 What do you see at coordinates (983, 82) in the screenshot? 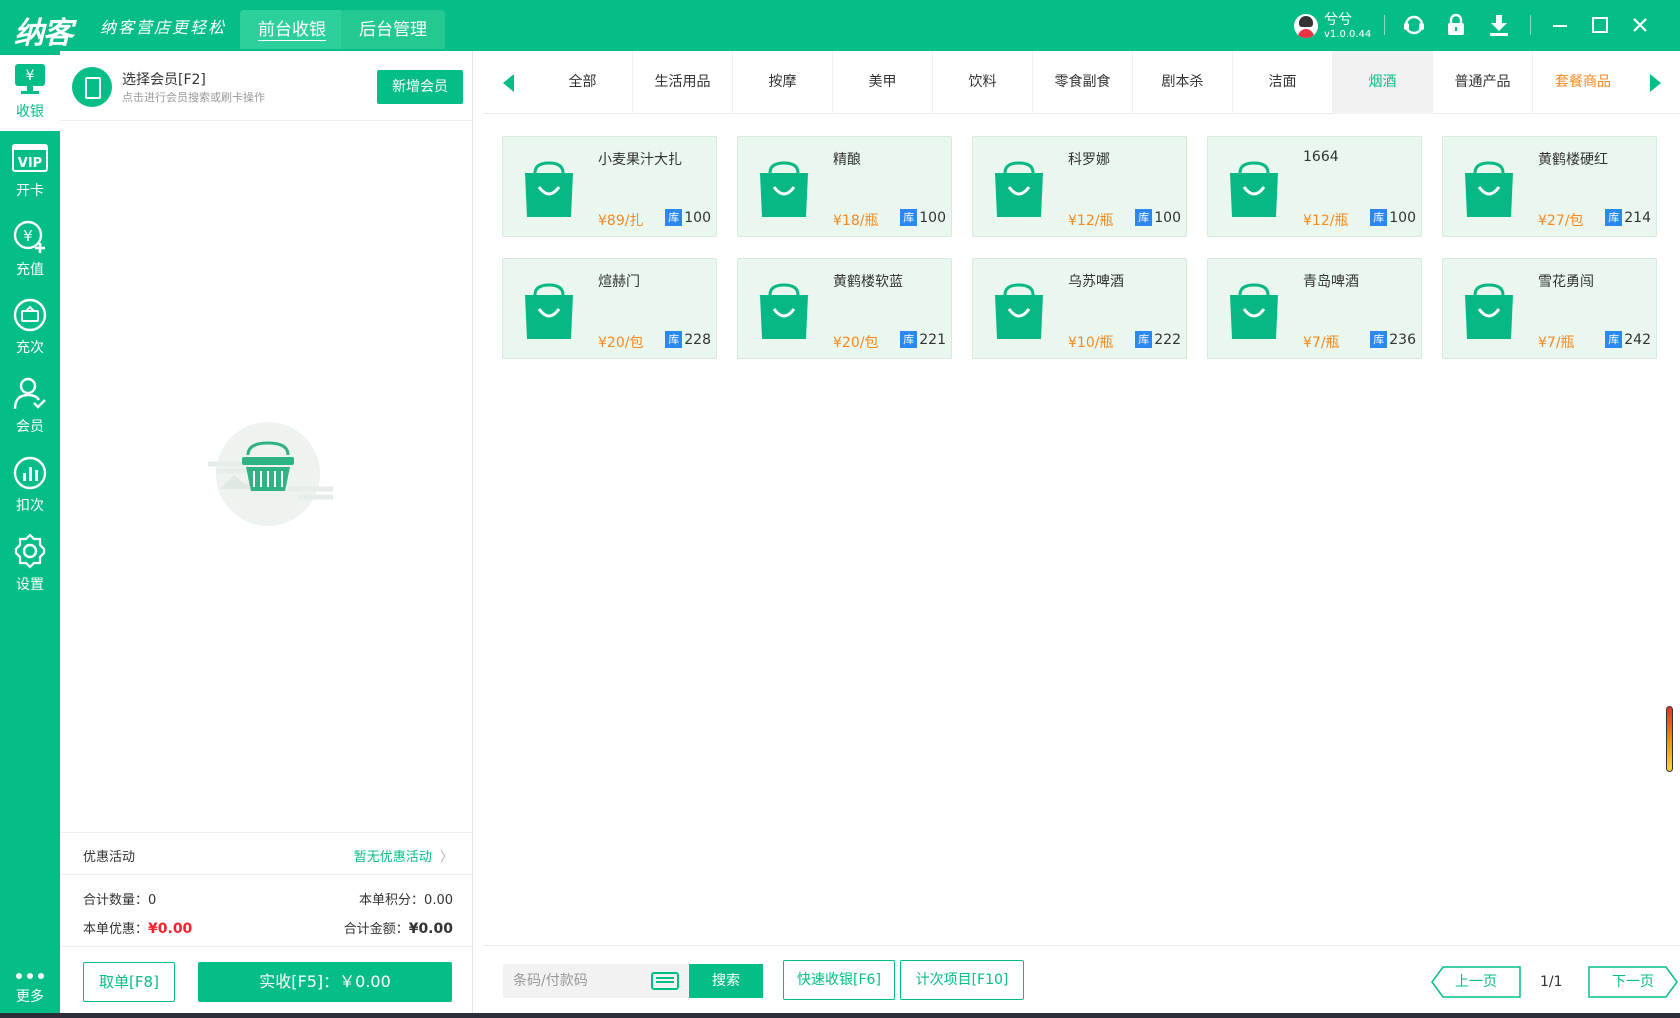
I see `category-tab: 饮料` at bounding box center [983, 82].